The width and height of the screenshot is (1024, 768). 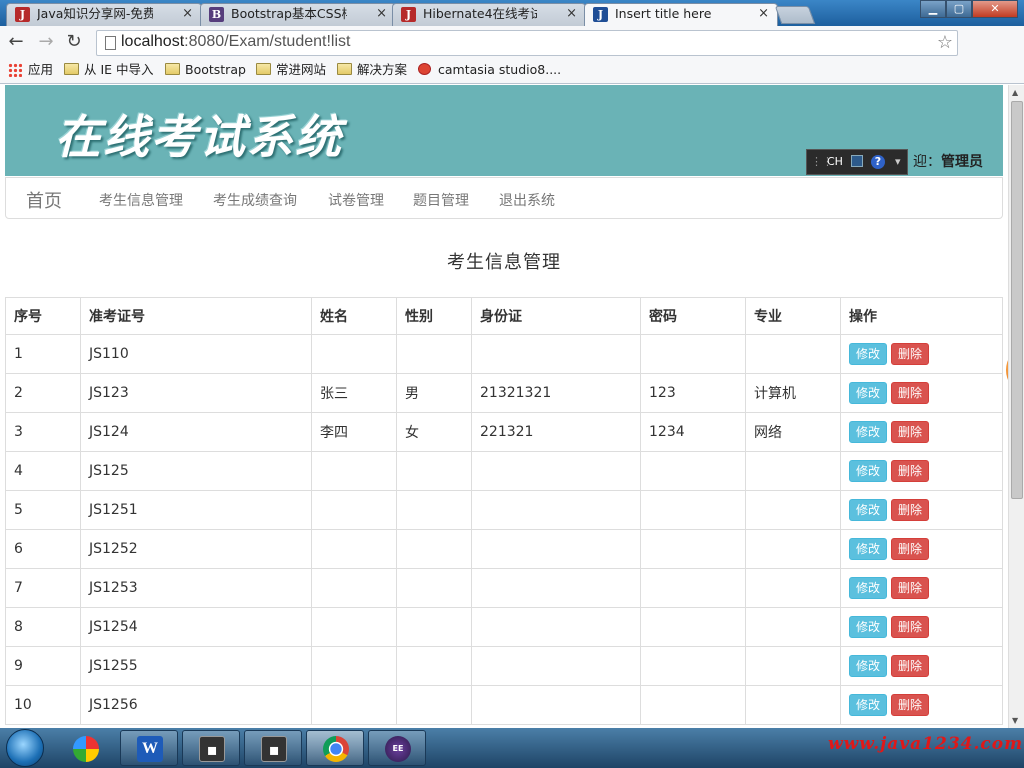 What do you see at coordinates (141, 200) in the screenshot?
I see `nav-student-info: 考生信息管理` at bounding box center [141, 200].